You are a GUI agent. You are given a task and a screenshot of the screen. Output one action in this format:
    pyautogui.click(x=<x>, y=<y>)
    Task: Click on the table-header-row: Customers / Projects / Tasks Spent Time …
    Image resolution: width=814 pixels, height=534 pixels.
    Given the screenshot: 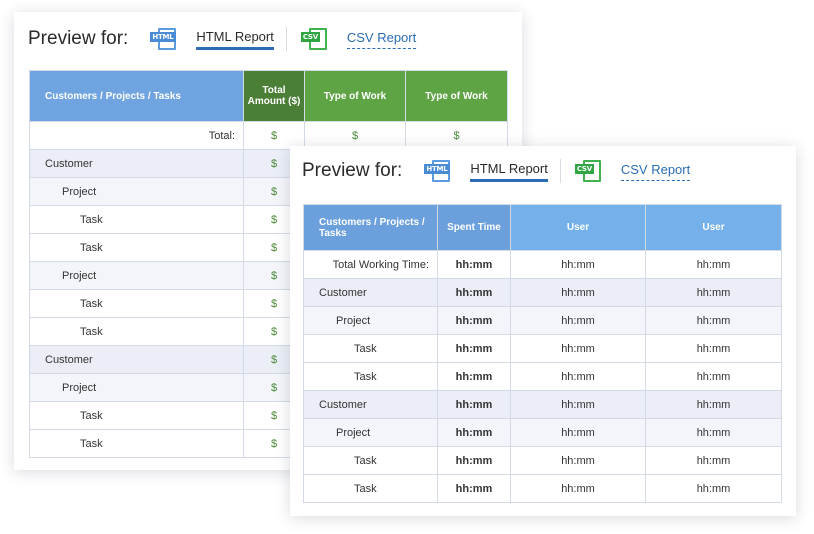 What is the action you would take?
    pyautogui.click(x=542, y=227)
    